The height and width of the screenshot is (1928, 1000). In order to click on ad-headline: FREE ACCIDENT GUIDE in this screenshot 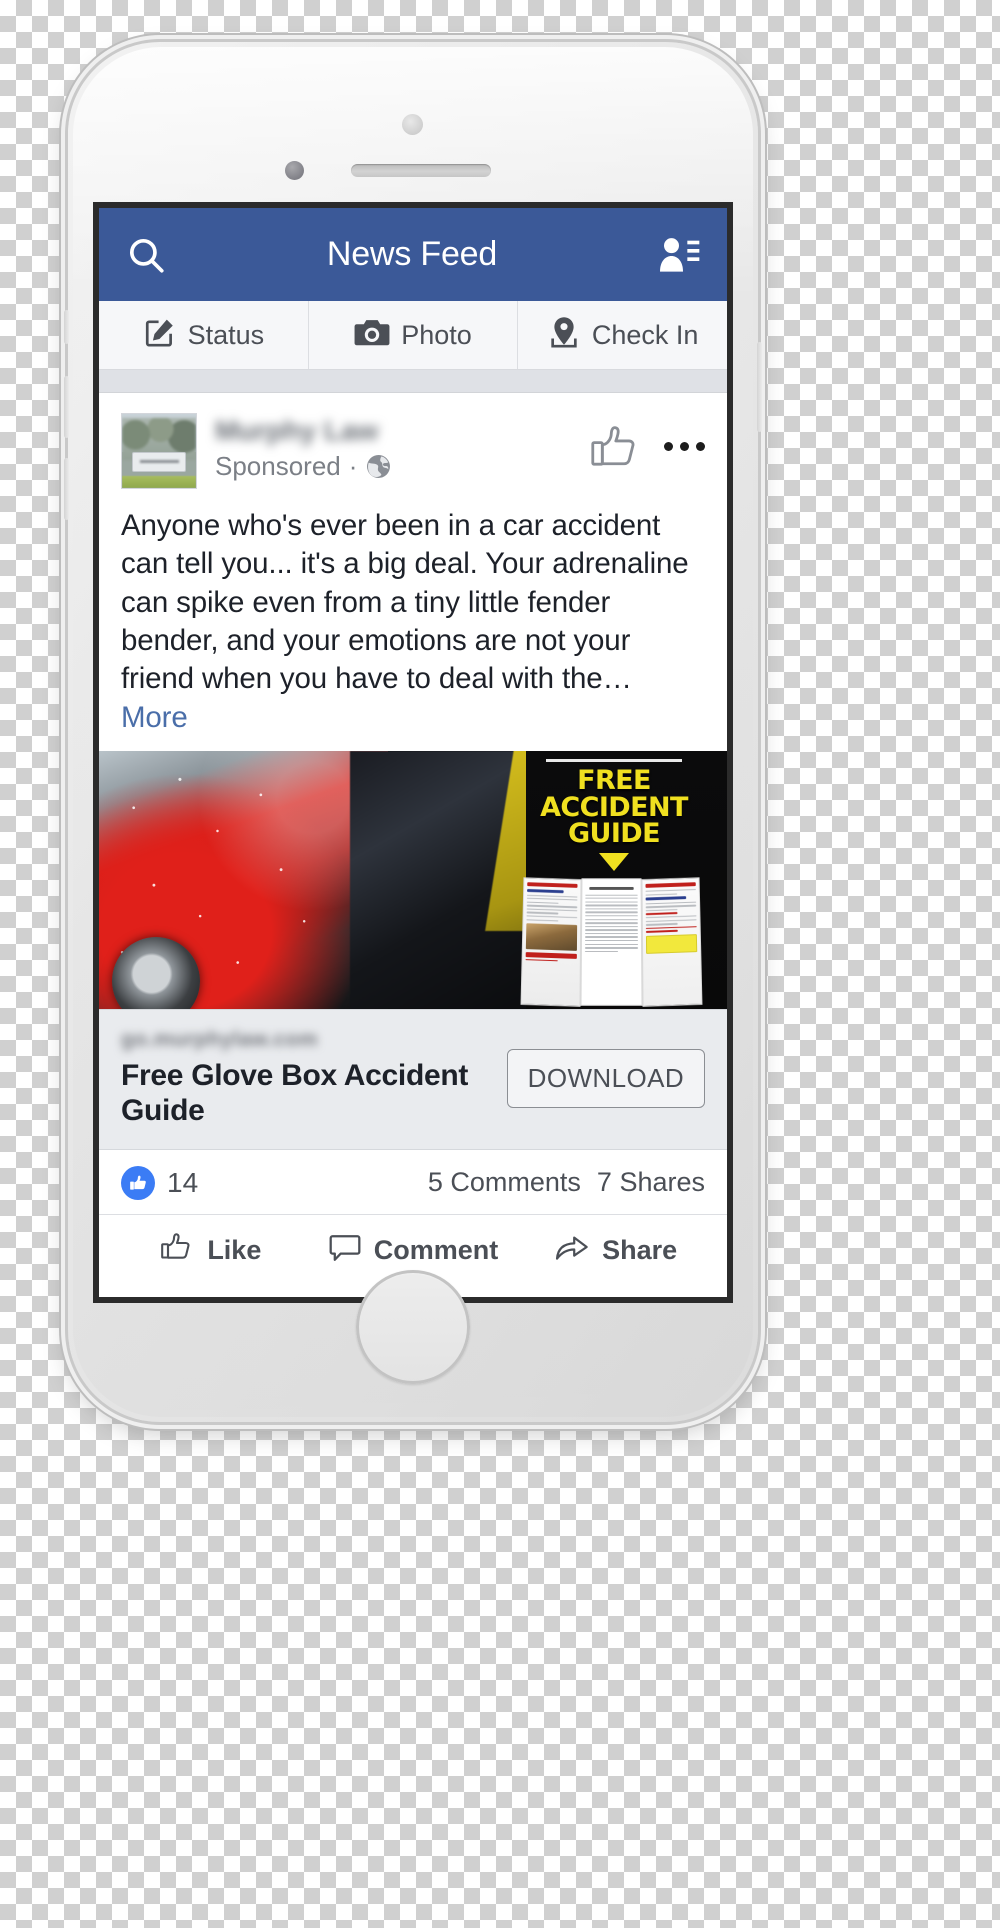, I will do `click(614, 815)`.